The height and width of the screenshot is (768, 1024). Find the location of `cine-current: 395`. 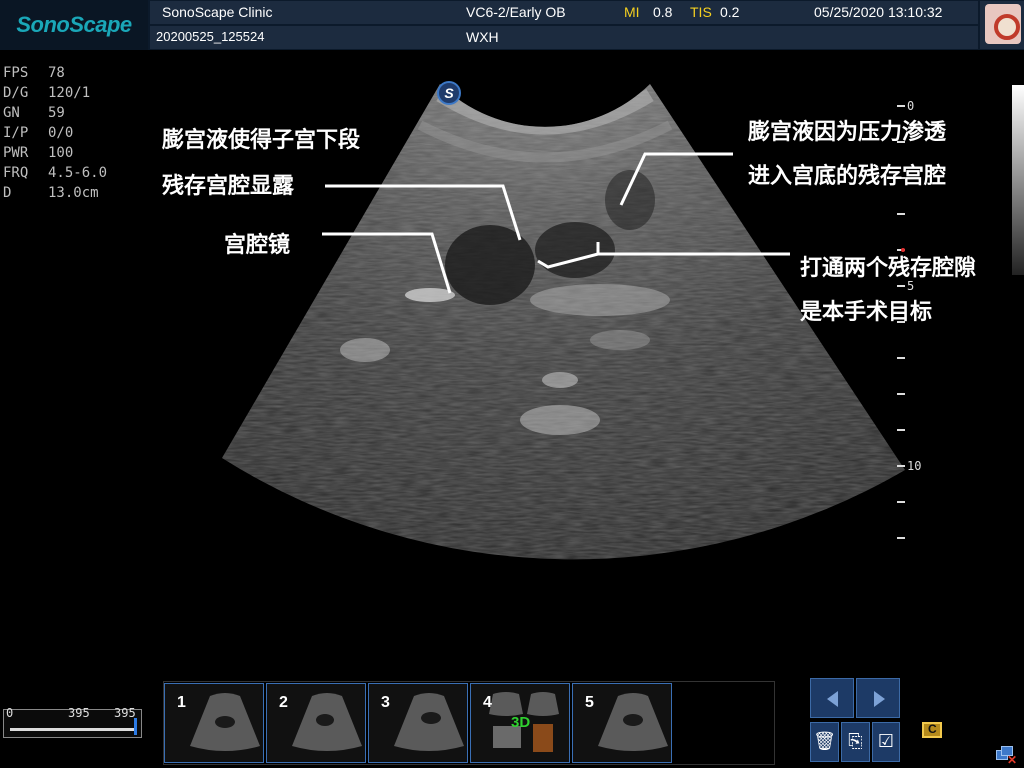

cine-current: 395 is located at coordinates (79, 713).